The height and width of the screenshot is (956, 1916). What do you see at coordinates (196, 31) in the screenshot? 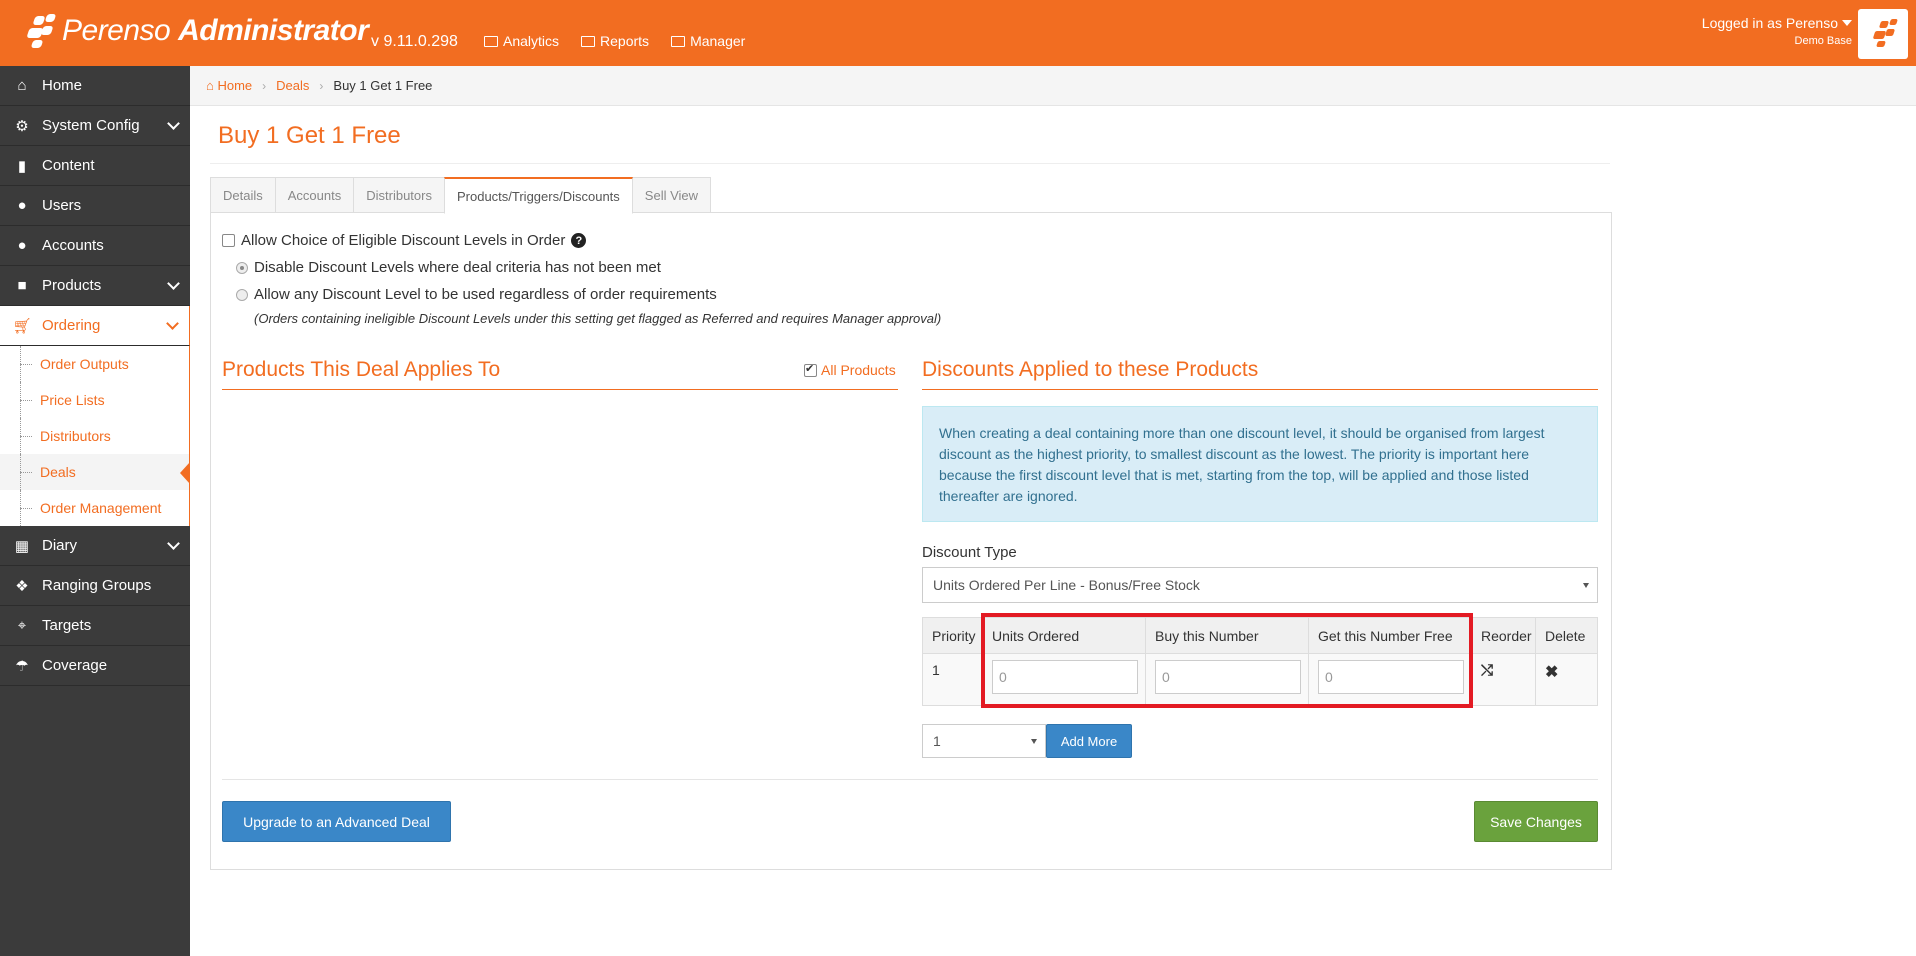
I see `perenso-logo: Perenso Administrator` at bounding box center [196, 31].